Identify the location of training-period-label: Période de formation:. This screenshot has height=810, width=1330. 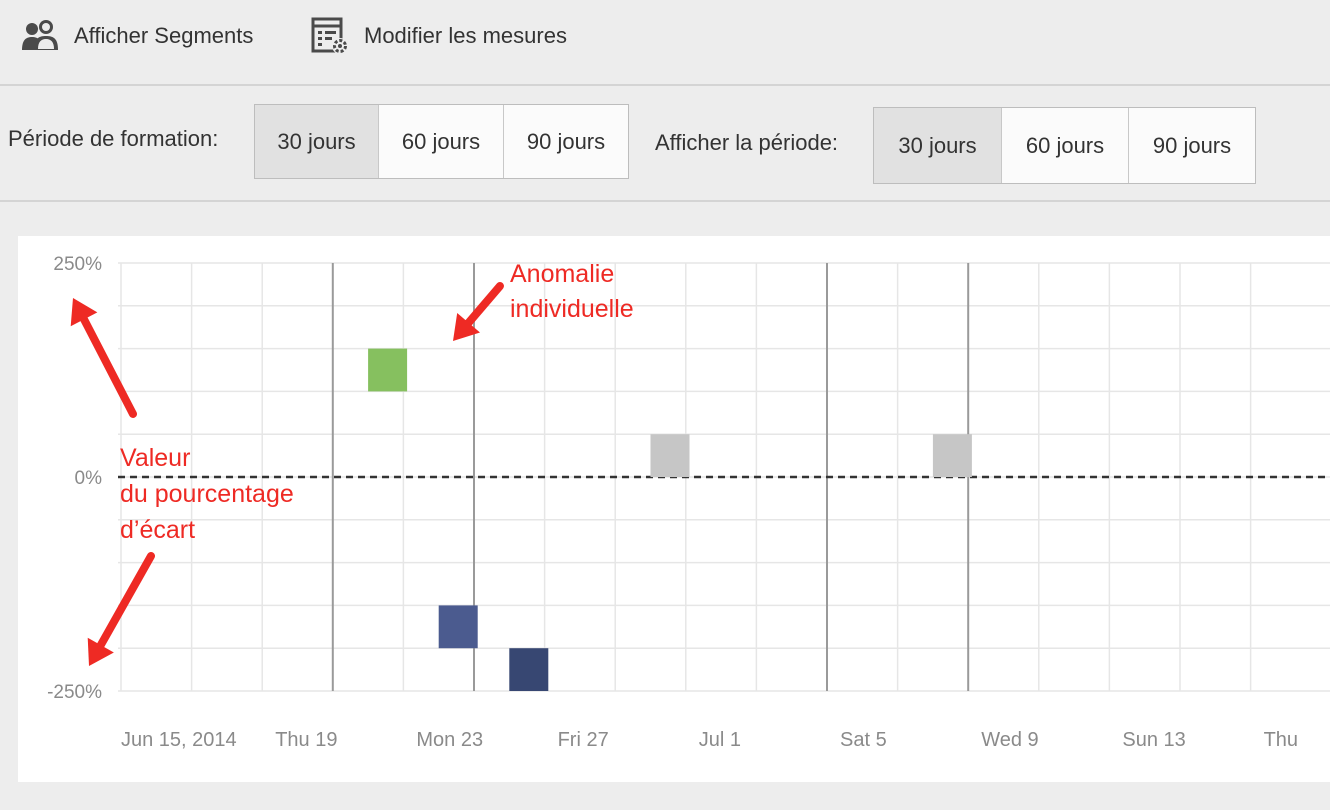
(113, 138).